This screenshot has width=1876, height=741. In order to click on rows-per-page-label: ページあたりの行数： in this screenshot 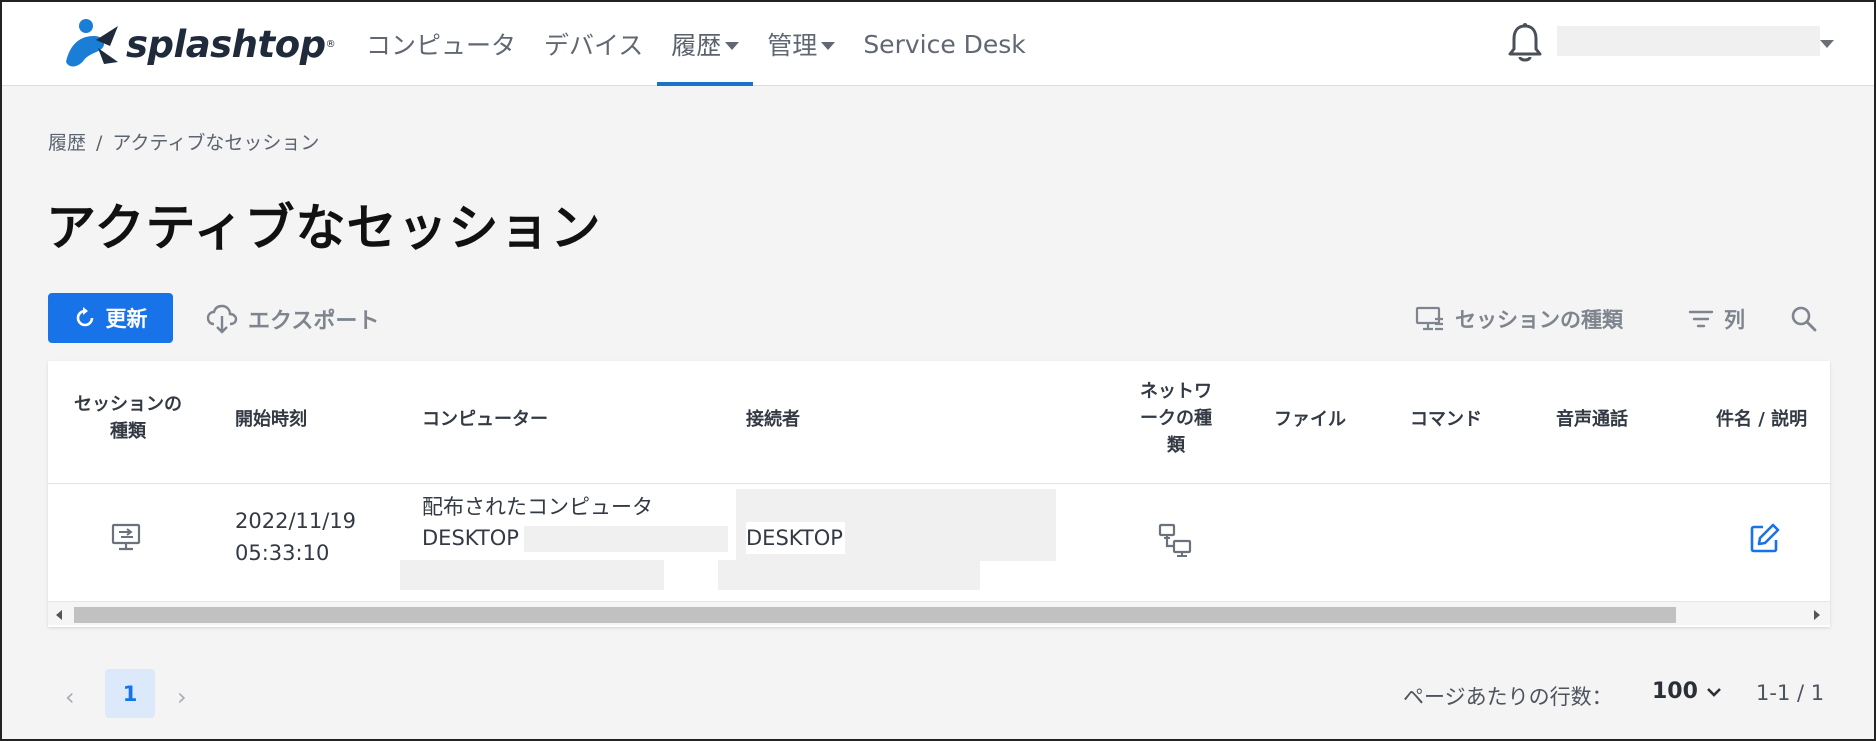, I will do `click(1508, 697)`.